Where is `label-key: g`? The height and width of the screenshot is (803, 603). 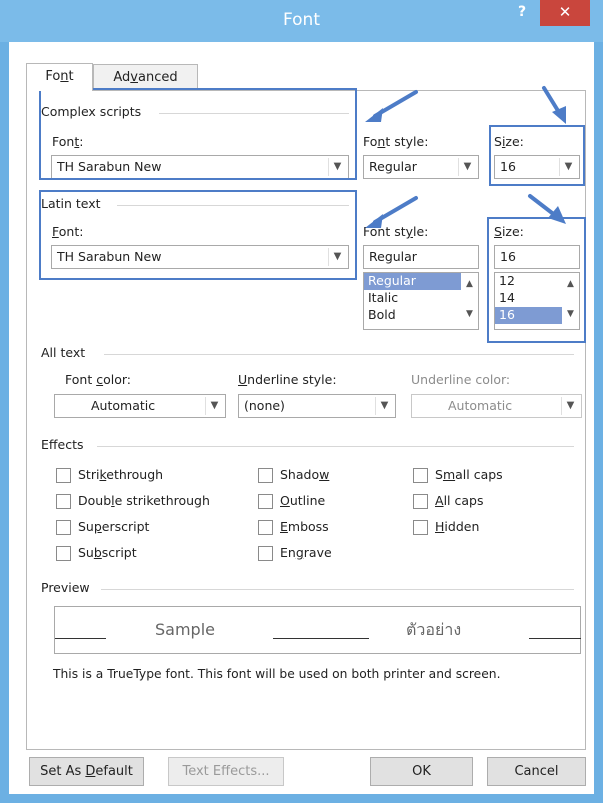
label-key: g is located at coordinates (299, 552).